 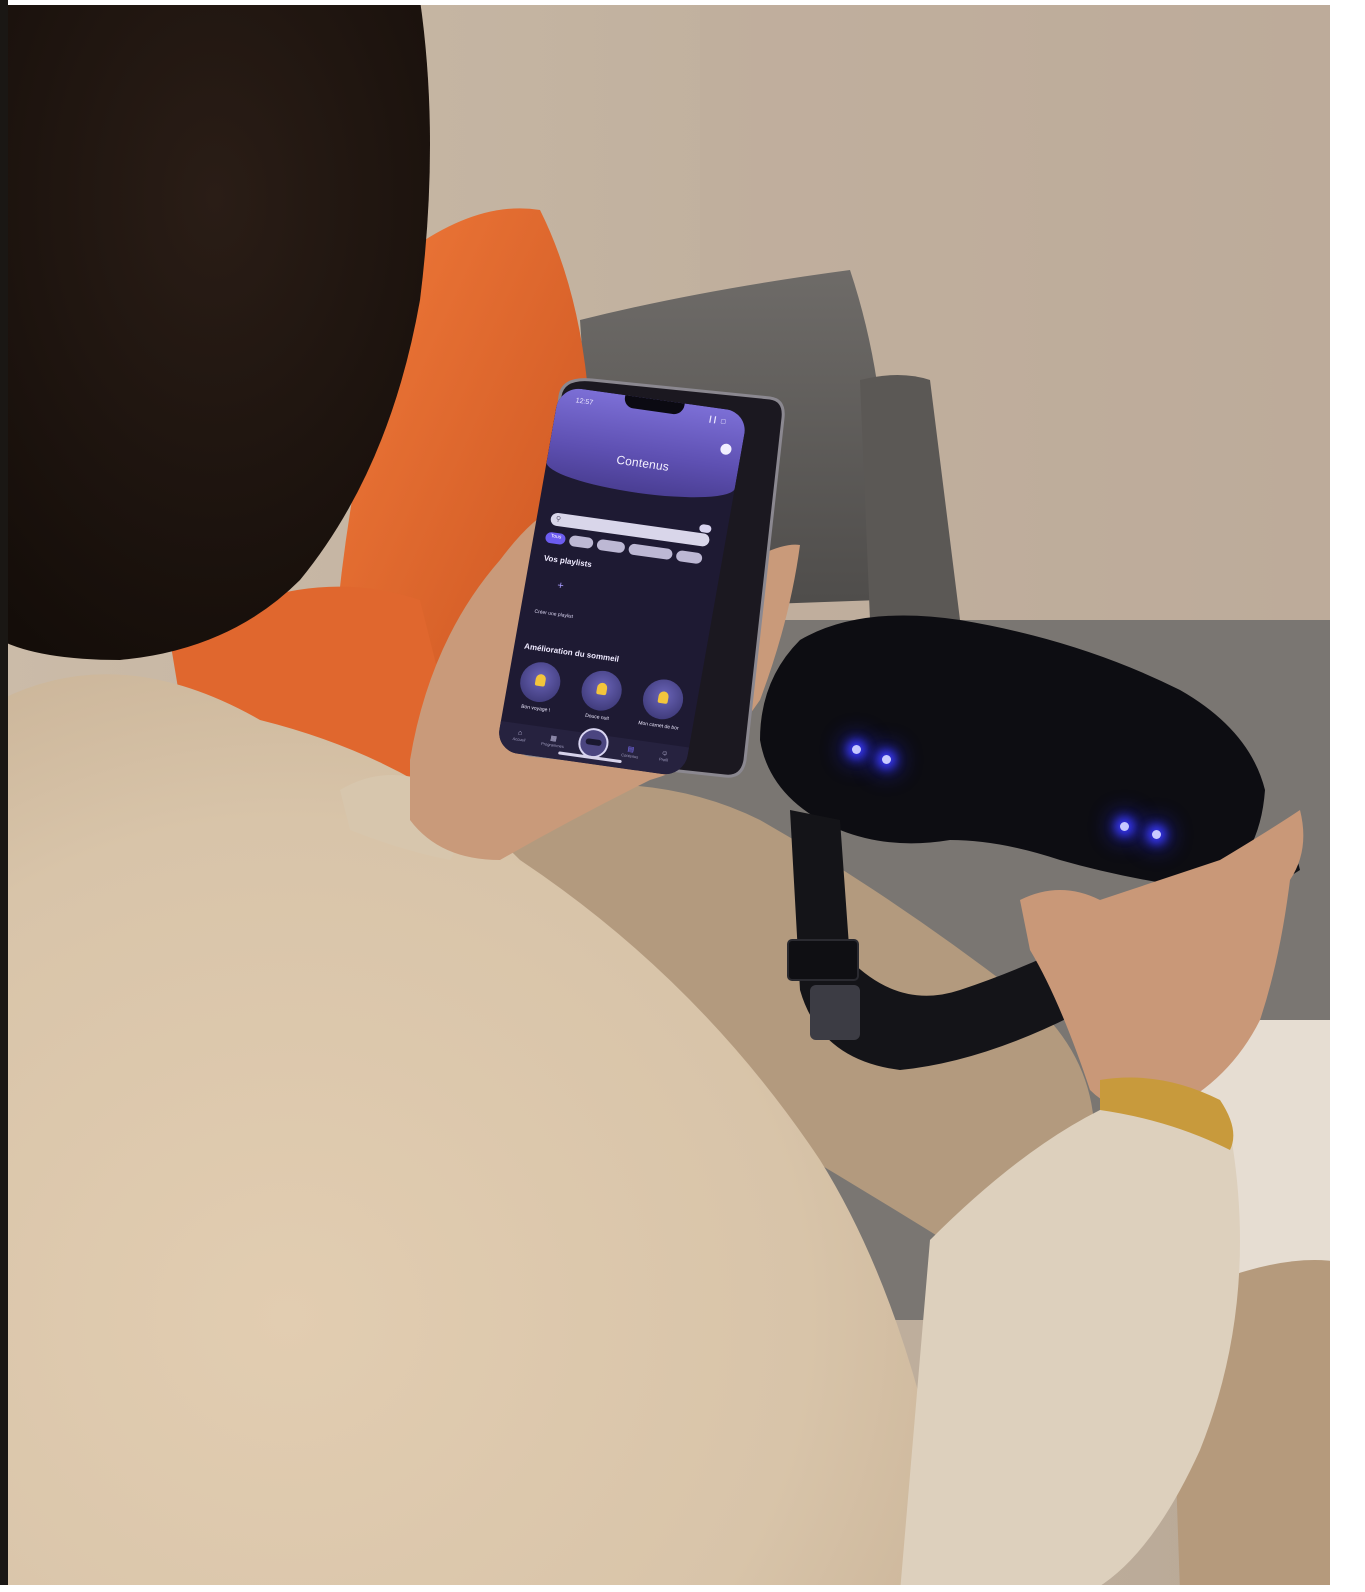 What do you see at coordinates (571, 652) in the screenshot?
I see `section-sleep-title: Amélioration du sommeil` at bounding box center [571, 652].